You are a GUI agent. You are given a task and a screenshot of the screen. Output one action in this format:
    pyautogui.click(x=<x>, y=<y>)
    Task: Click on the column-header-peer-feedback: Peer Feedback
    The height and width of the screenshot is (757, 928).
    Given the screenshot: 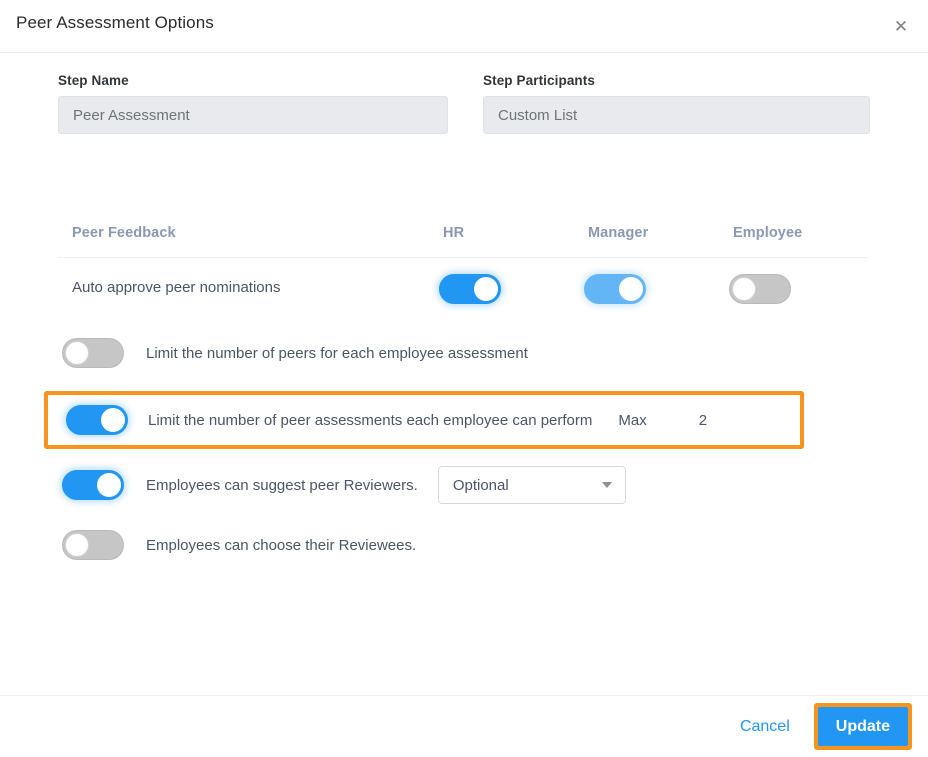 What is the action you would take?
    pyautogui.click(x=124, y=233)
    